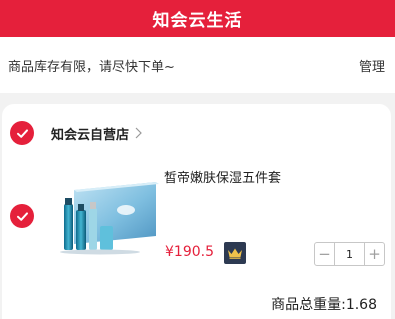 This screenshot has height=319, width=395. Describe the element at coordinates (138, 133) in the screenshot. I see `chevron-right-icon` at that location.